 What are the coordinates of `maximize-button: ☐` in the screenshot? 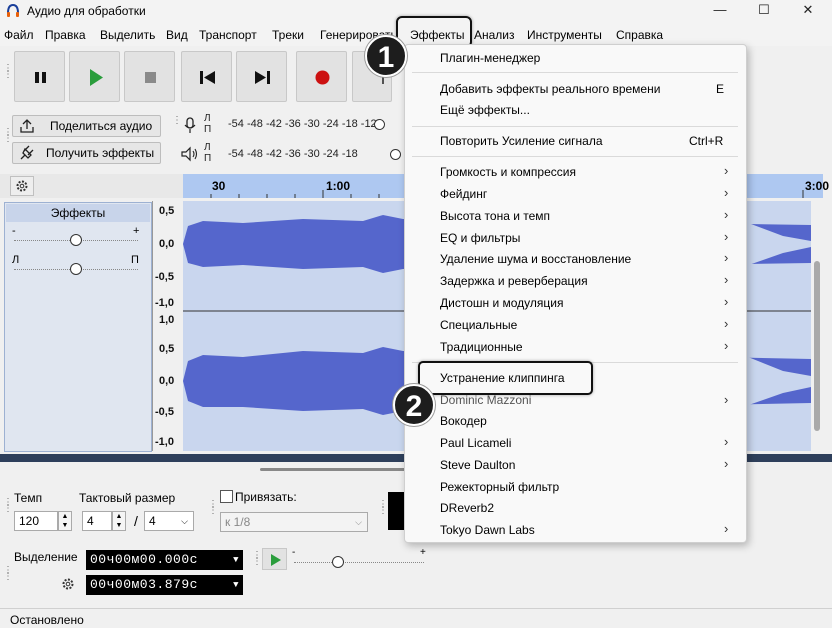 It's located at (764, 11).